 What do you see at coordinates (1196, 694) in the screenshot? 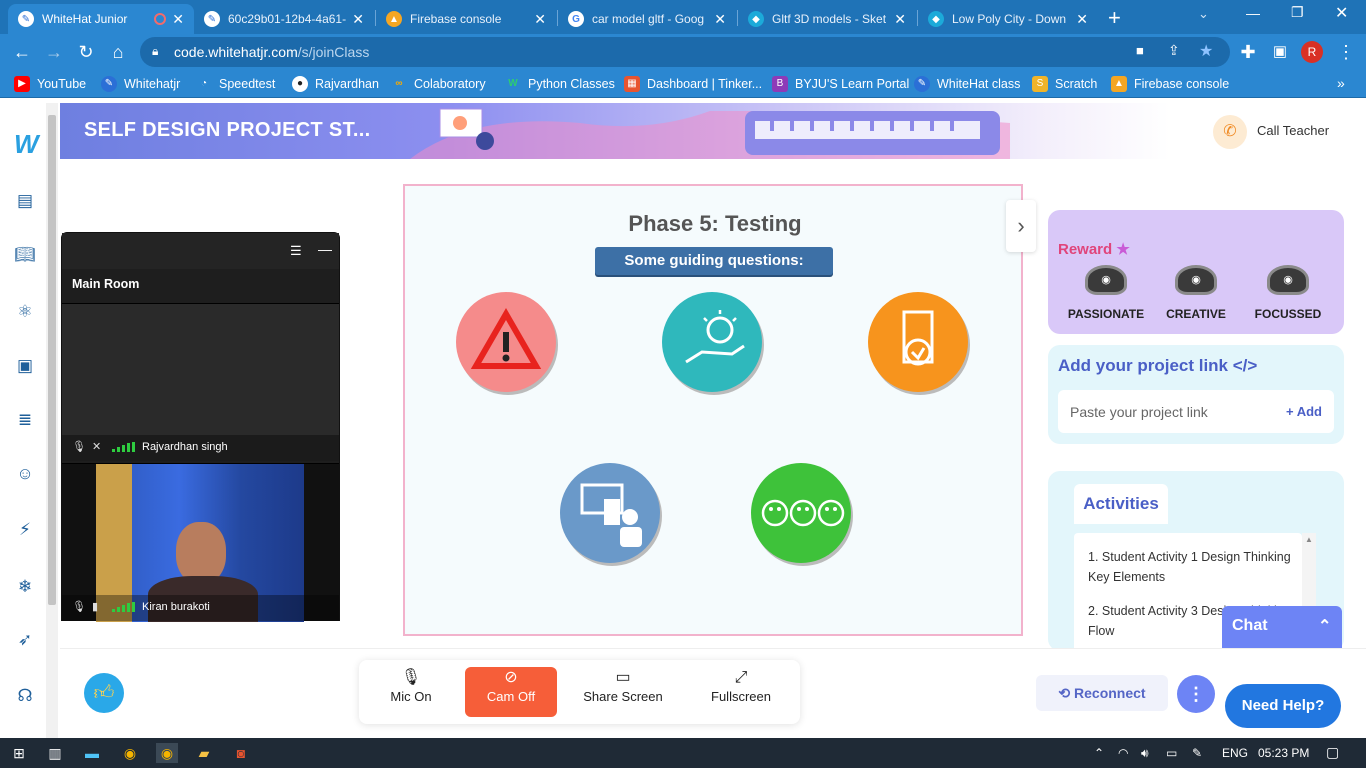
I see `more-options-button: ⋮` at bounding box center [1196, 694].